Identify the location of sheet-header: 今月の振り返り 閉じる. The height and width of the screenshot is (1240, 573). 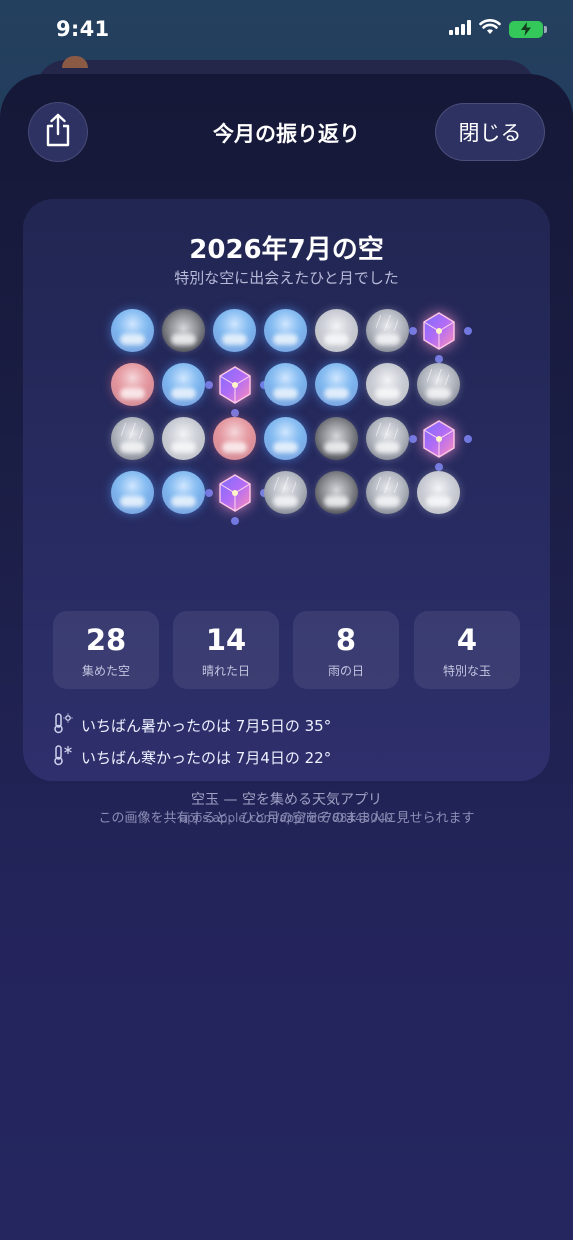
(286, 133).